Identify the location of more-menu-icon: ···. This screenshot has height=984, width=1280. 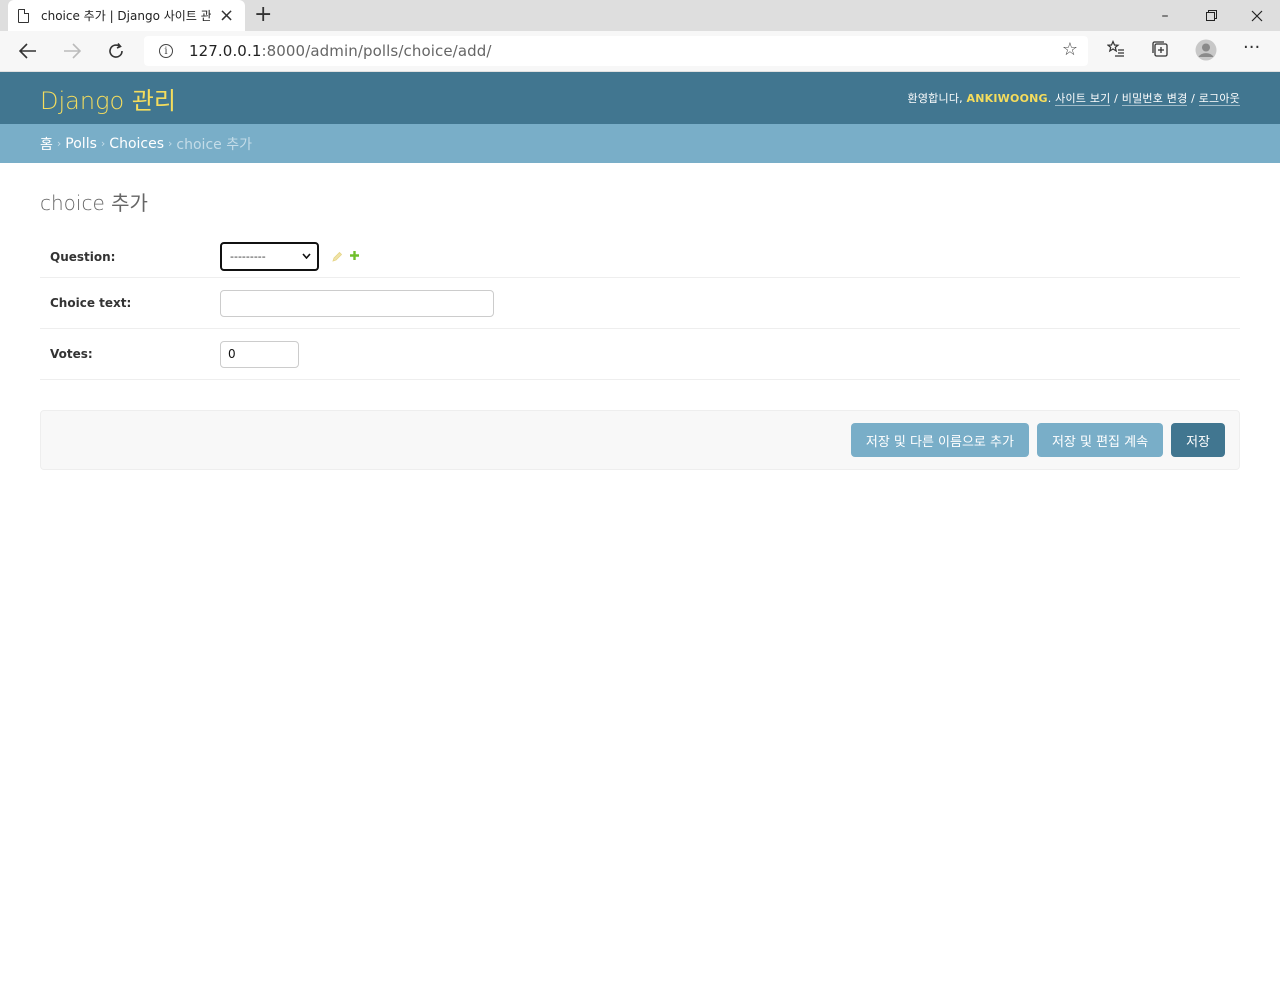
(1251, 47).